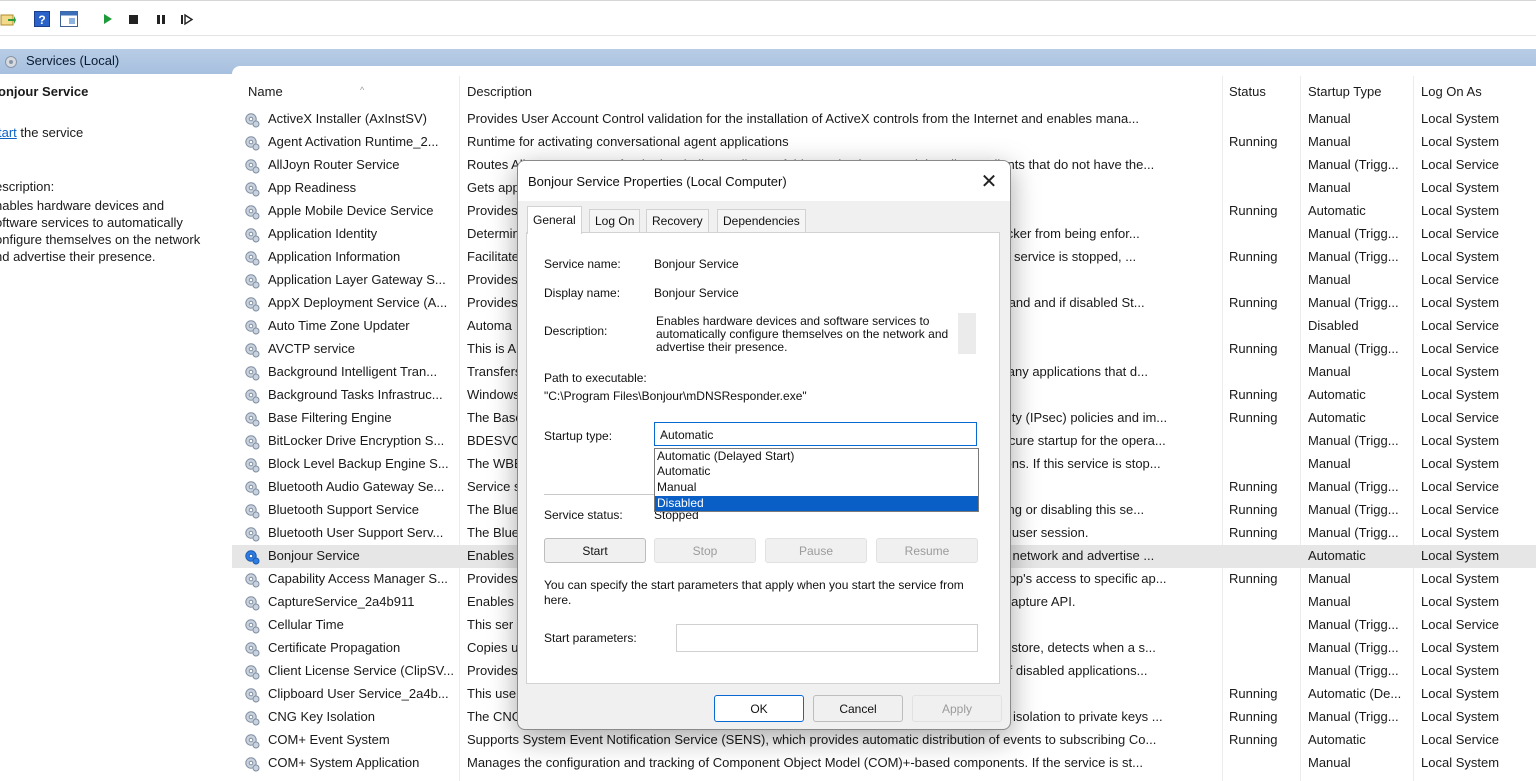 This screenshot has width=1536, height=781. I want to click on help-icon: ?, so click(42, 19).